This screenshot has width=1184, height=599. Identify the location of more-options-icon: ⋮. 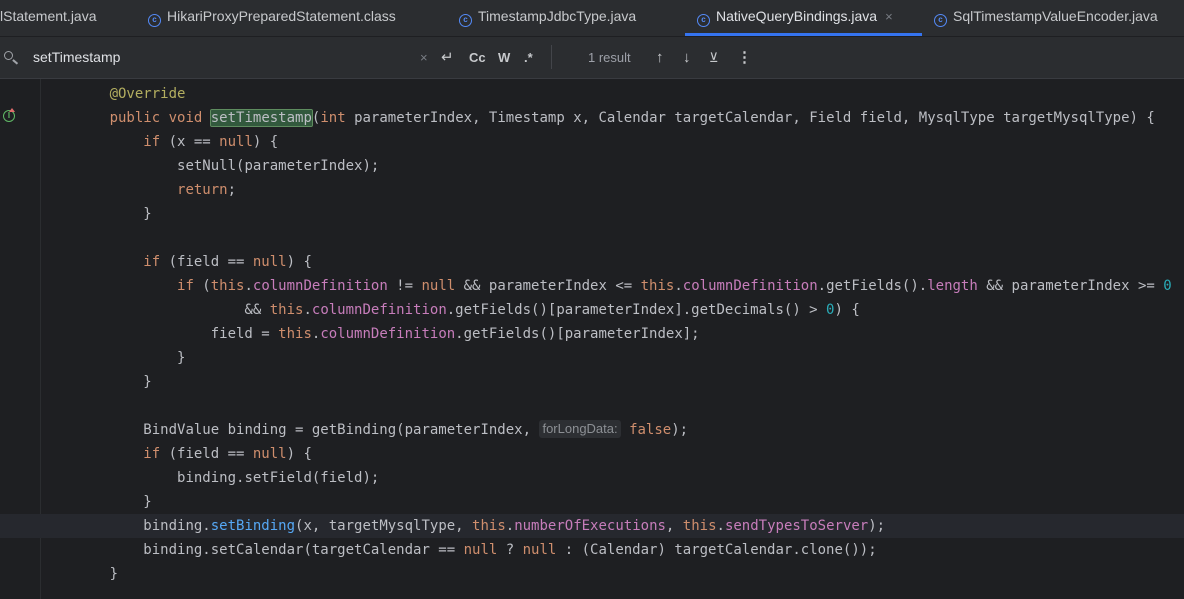
(744, 57).